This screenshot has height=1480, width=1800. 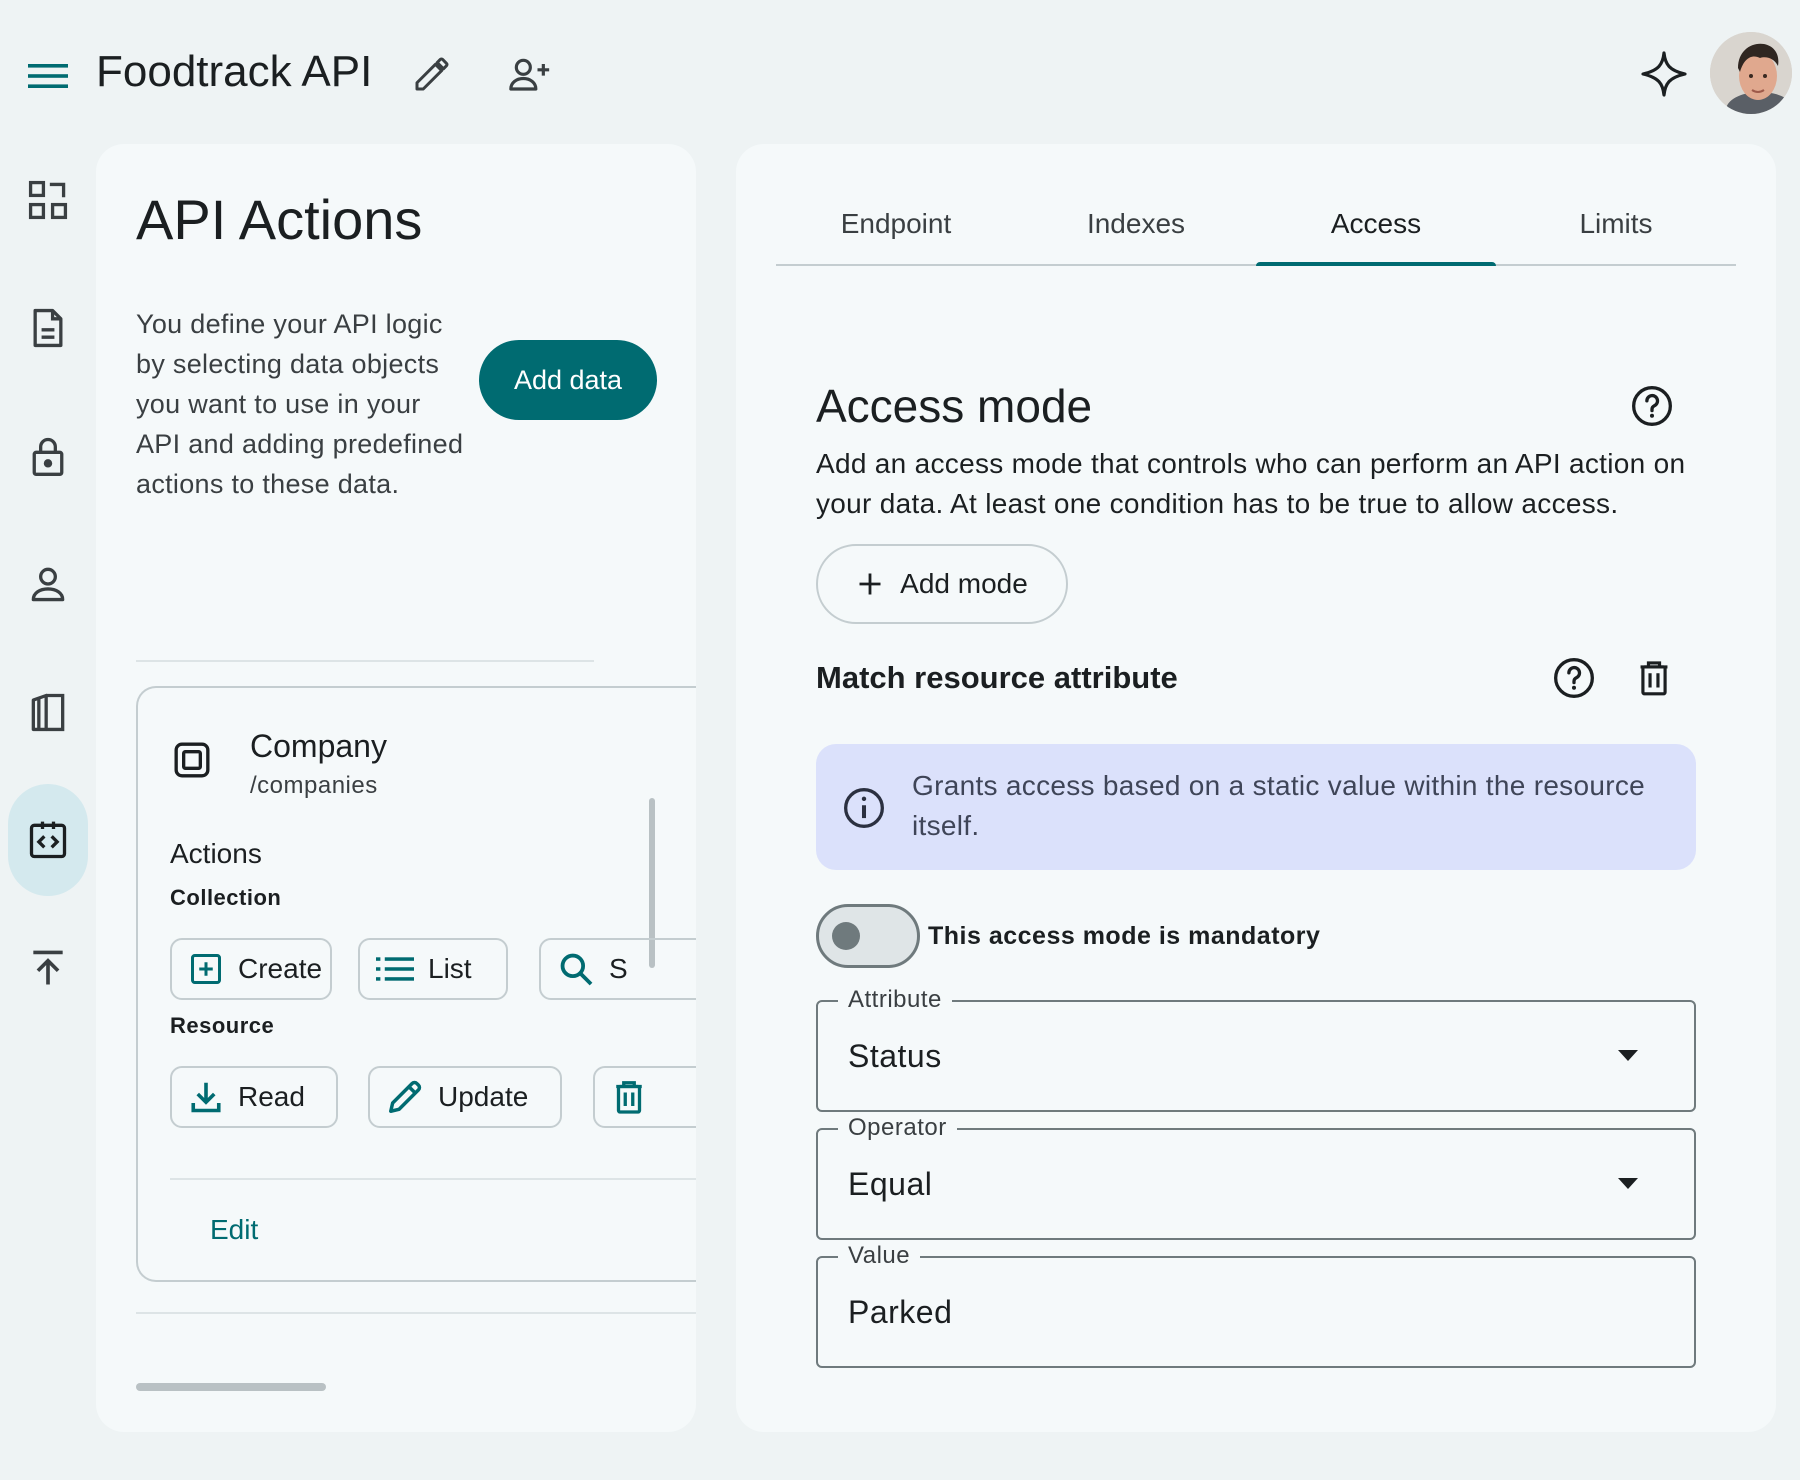 I want to click on user-avatar, so click(x=1751, y=73).